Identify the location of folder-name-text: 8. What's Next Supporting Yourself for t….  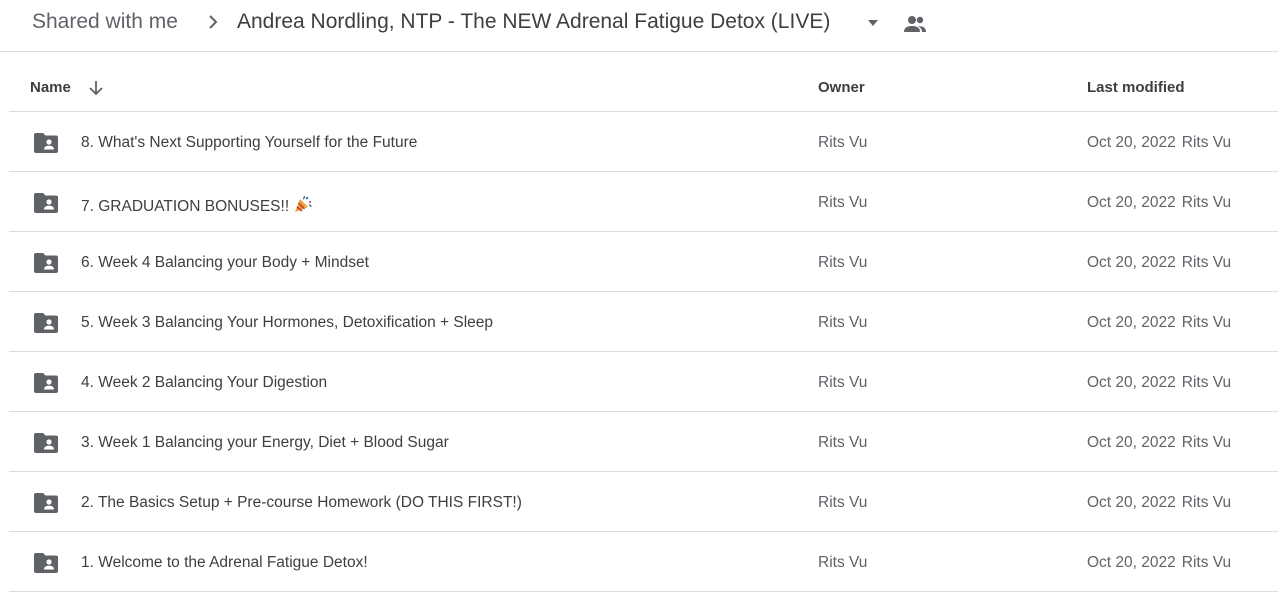
(249, 142).